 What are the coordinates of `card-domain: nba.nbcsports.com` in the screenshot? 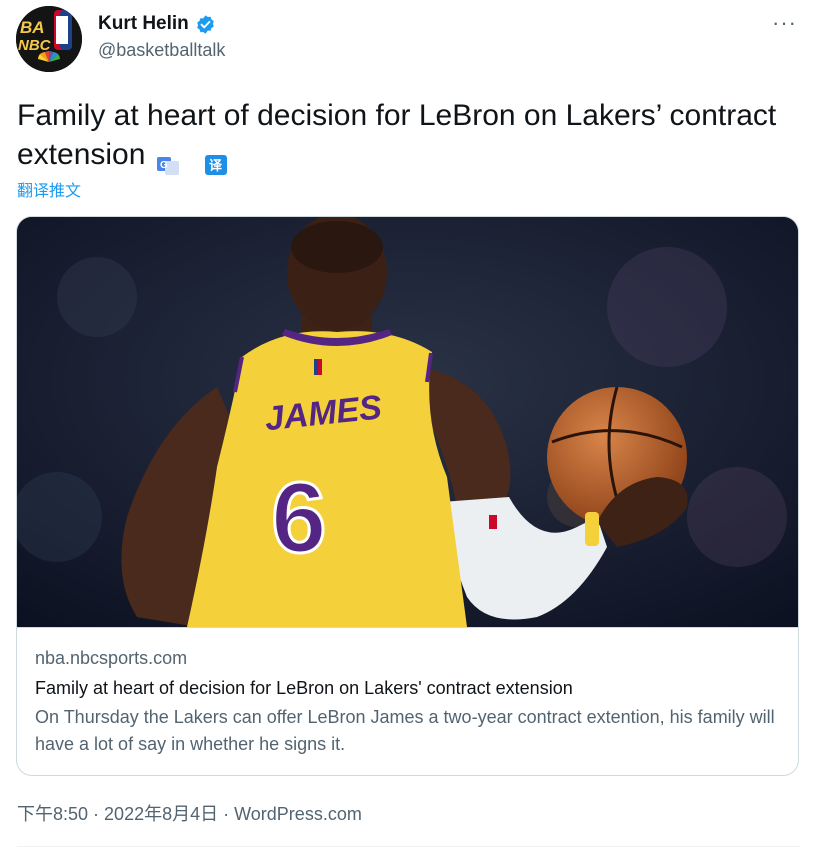 It's located at (111, 658).